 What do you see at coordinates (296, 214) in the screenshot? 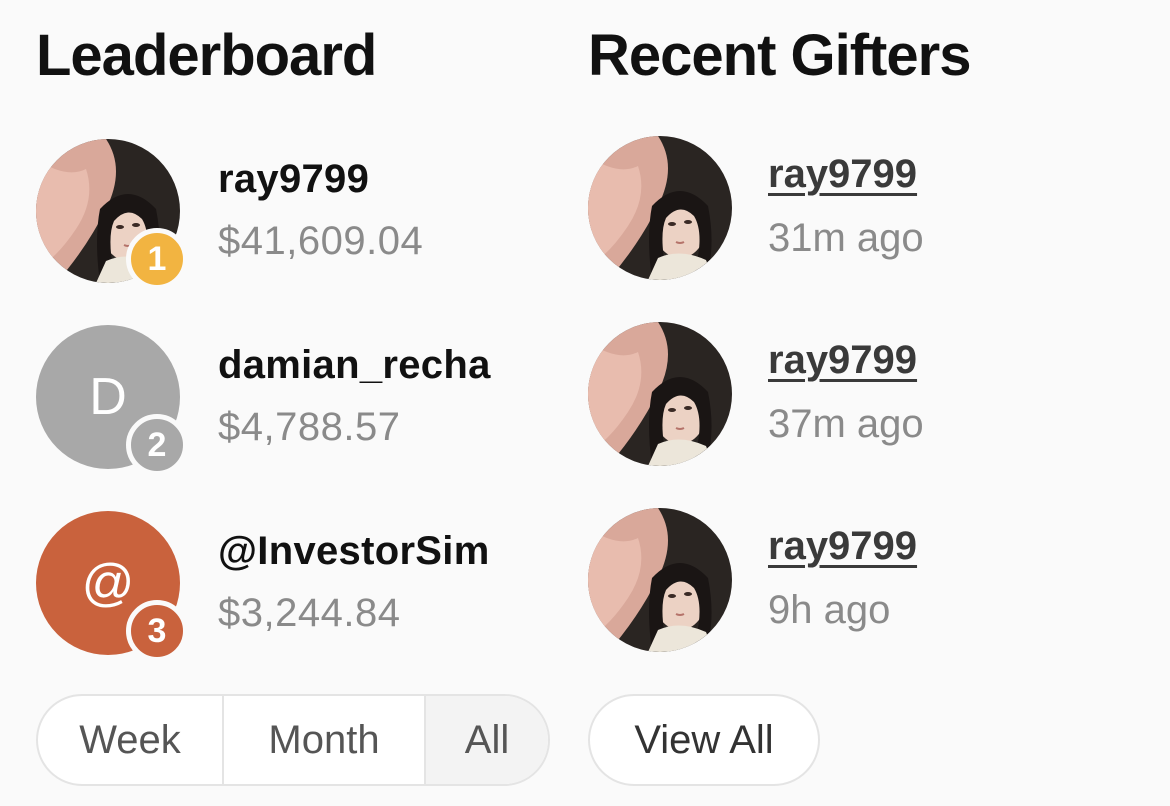
I see `leaderboard-entry: 1 ray9799 $41,609.04` at bounding box center [296, 214].